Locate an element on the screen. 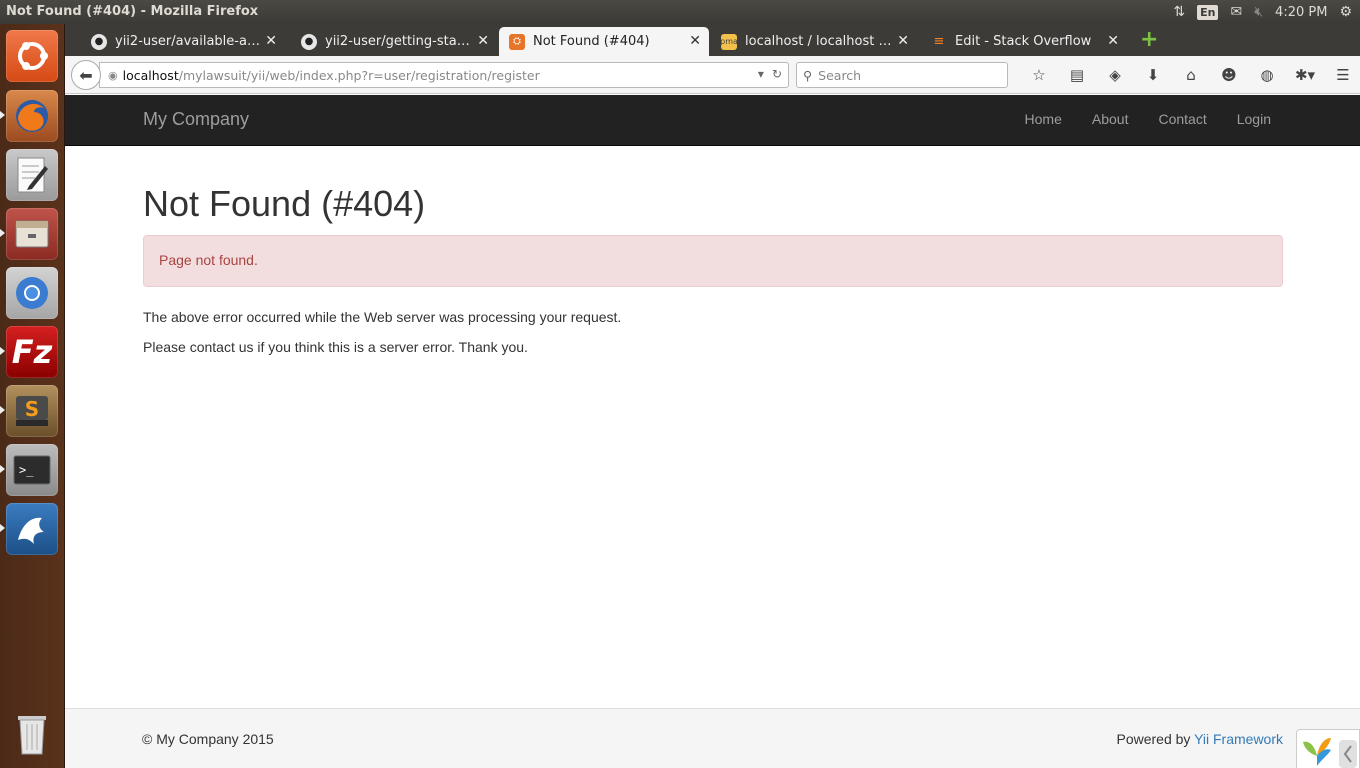 This screenshot has height=768, width=1360. search-icon: ⚲ is located at coordinates (808, 75).